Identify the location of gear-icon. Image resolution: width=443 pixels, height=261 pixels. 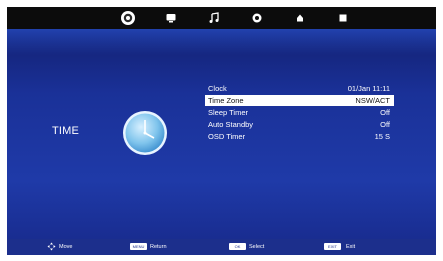
(128, 18).